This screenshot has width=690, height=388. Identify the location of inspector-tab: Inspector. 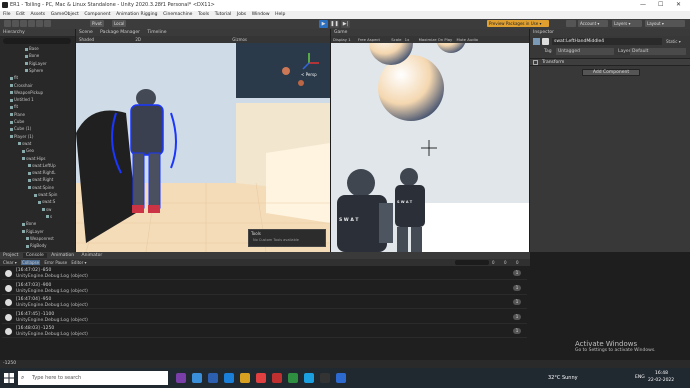
(610, 32).